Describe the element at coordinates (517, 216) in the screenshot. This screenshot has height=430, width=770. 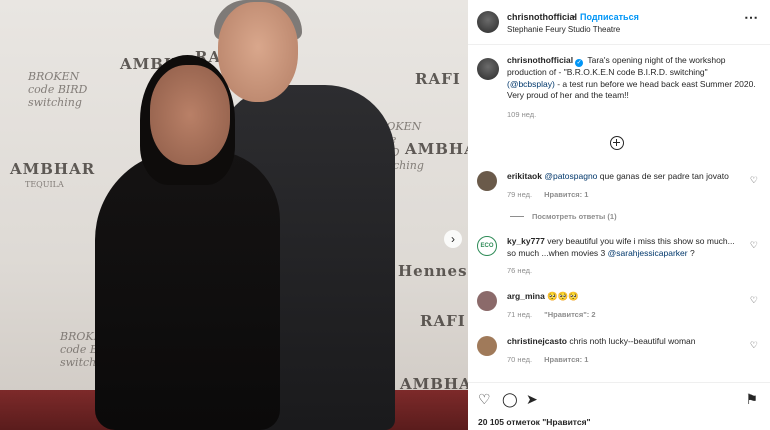
I see `replies-line` at that location.